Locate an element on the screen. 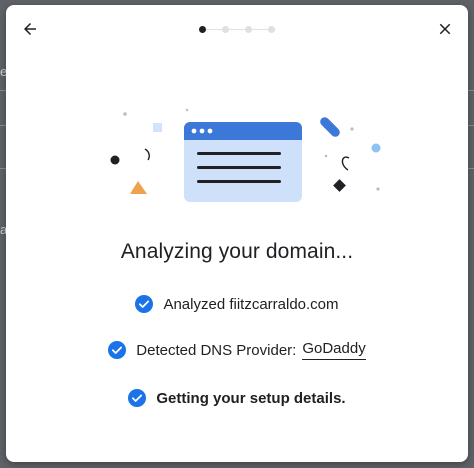 Image resolution: width=474 pixels, height=468 pixels. status-item-dns-provider: Detected DNS Provider: GoDaddy is located at coordinates (237, 350).